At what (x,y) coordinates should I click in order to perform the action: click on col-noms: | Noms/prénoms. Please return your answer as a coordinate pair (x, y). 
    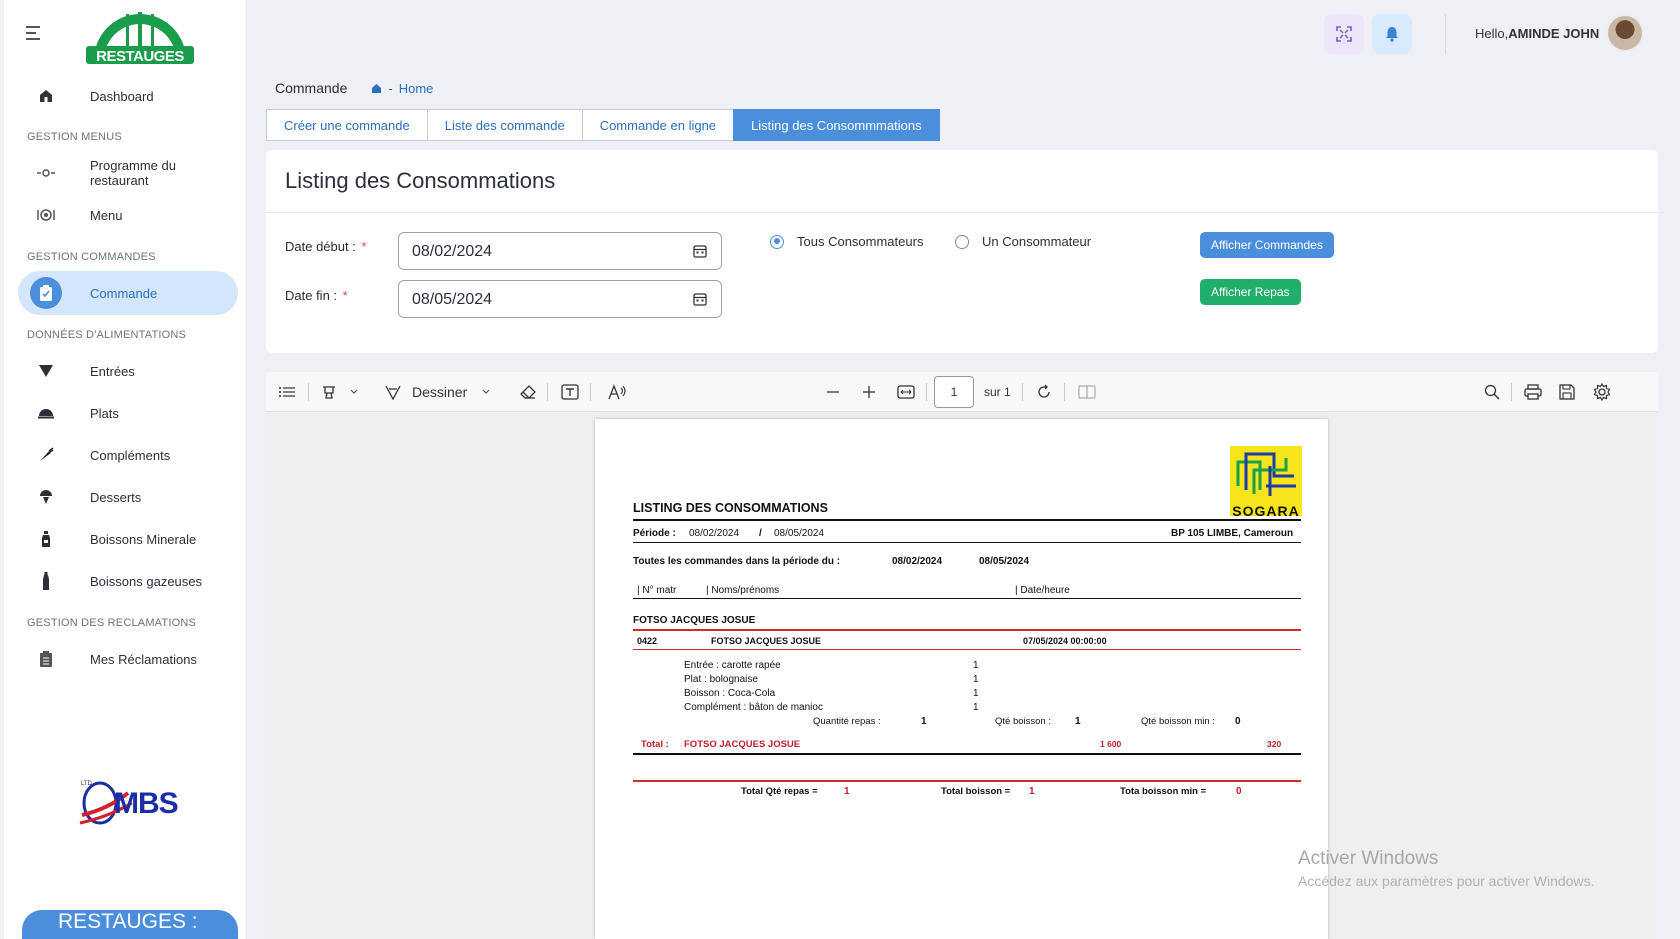
    Looking at the image, I should click on (743, 590).